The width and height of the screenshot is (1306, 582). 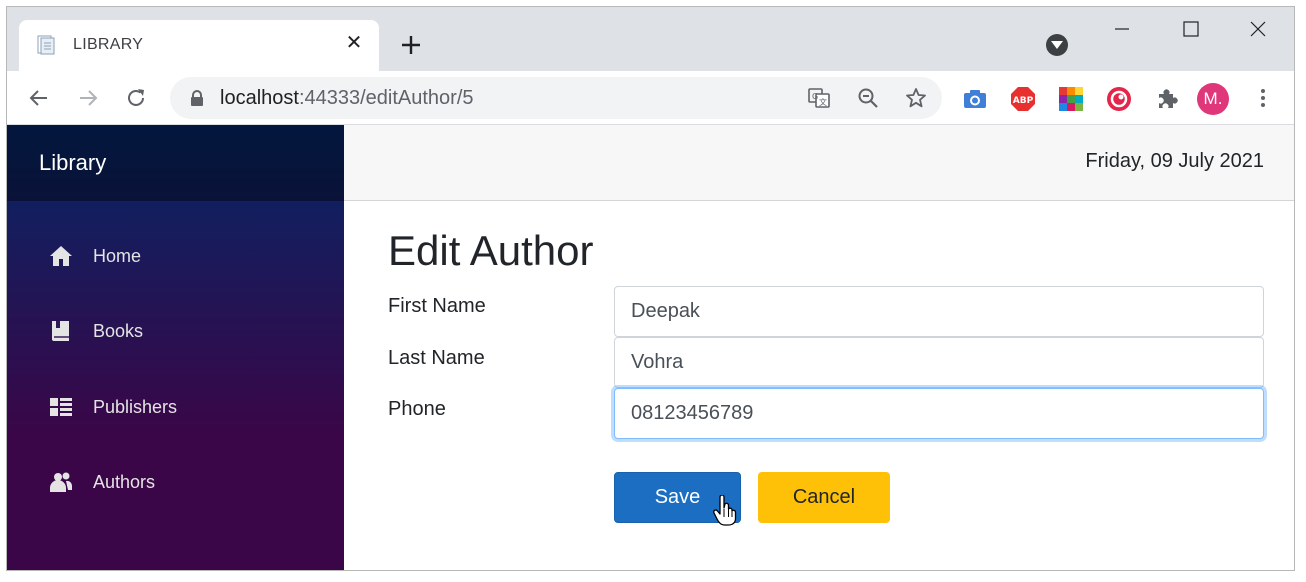 I want to click on new-tab-icon, so click(x=411, y=45).